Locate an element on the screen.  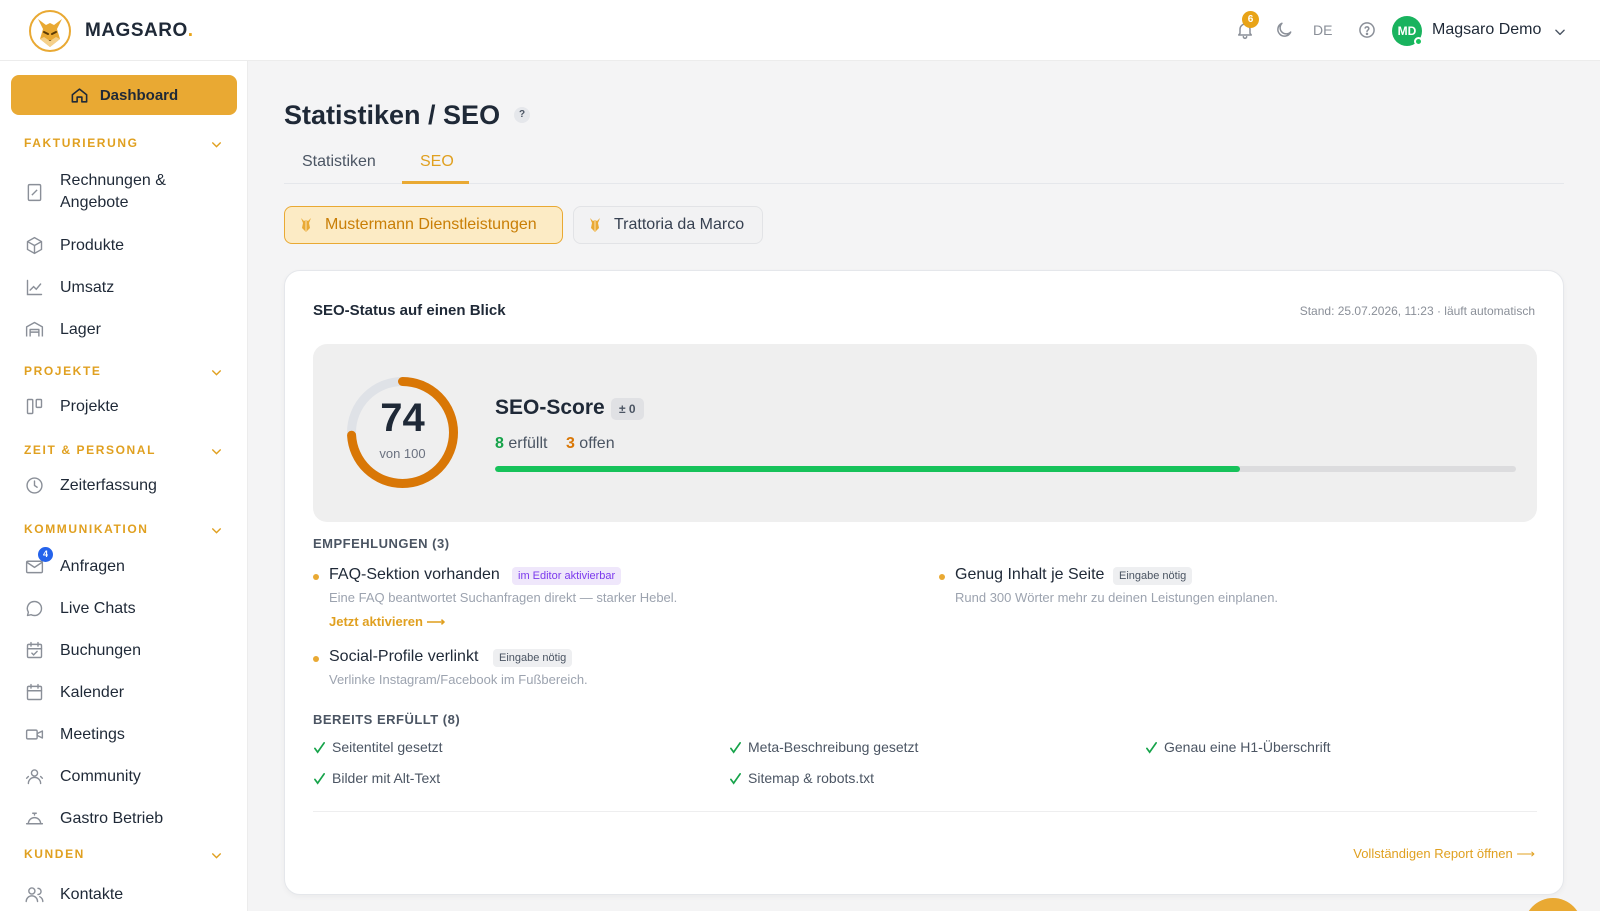
video-icon is located at coordinates (34, 734).